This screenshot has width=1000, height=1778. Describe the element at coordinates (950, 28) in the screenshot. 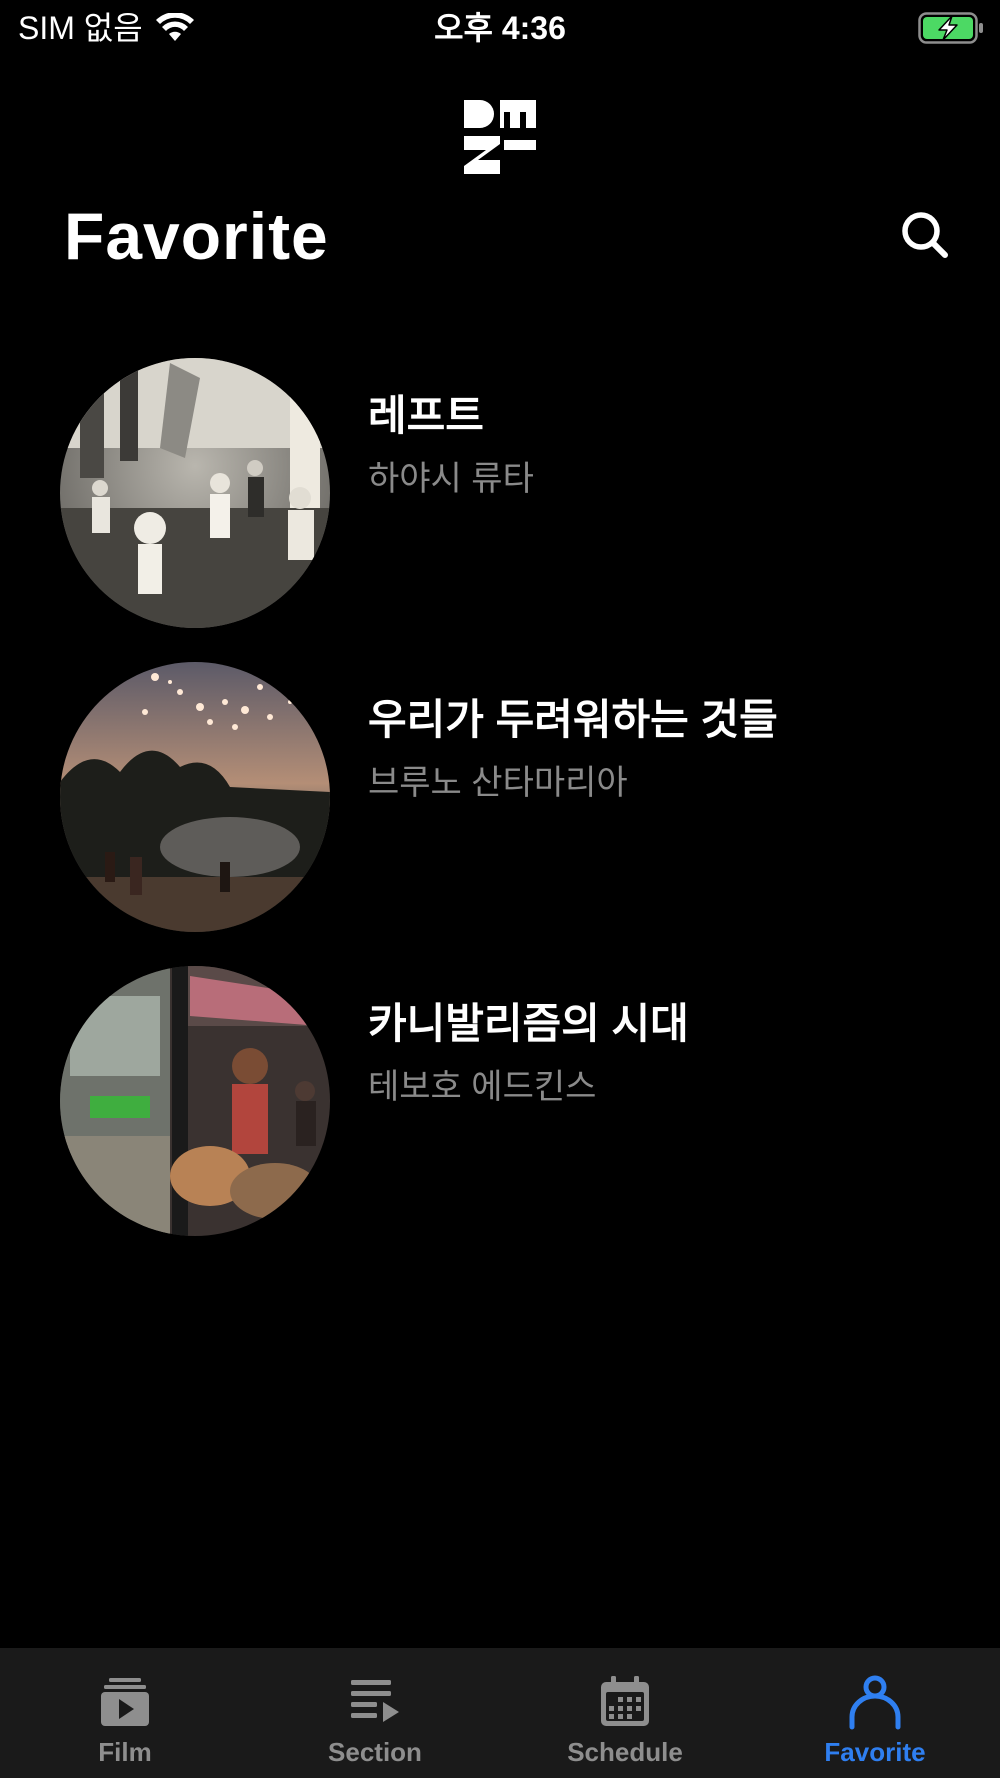

I see `battery-charging-icon` at that location.